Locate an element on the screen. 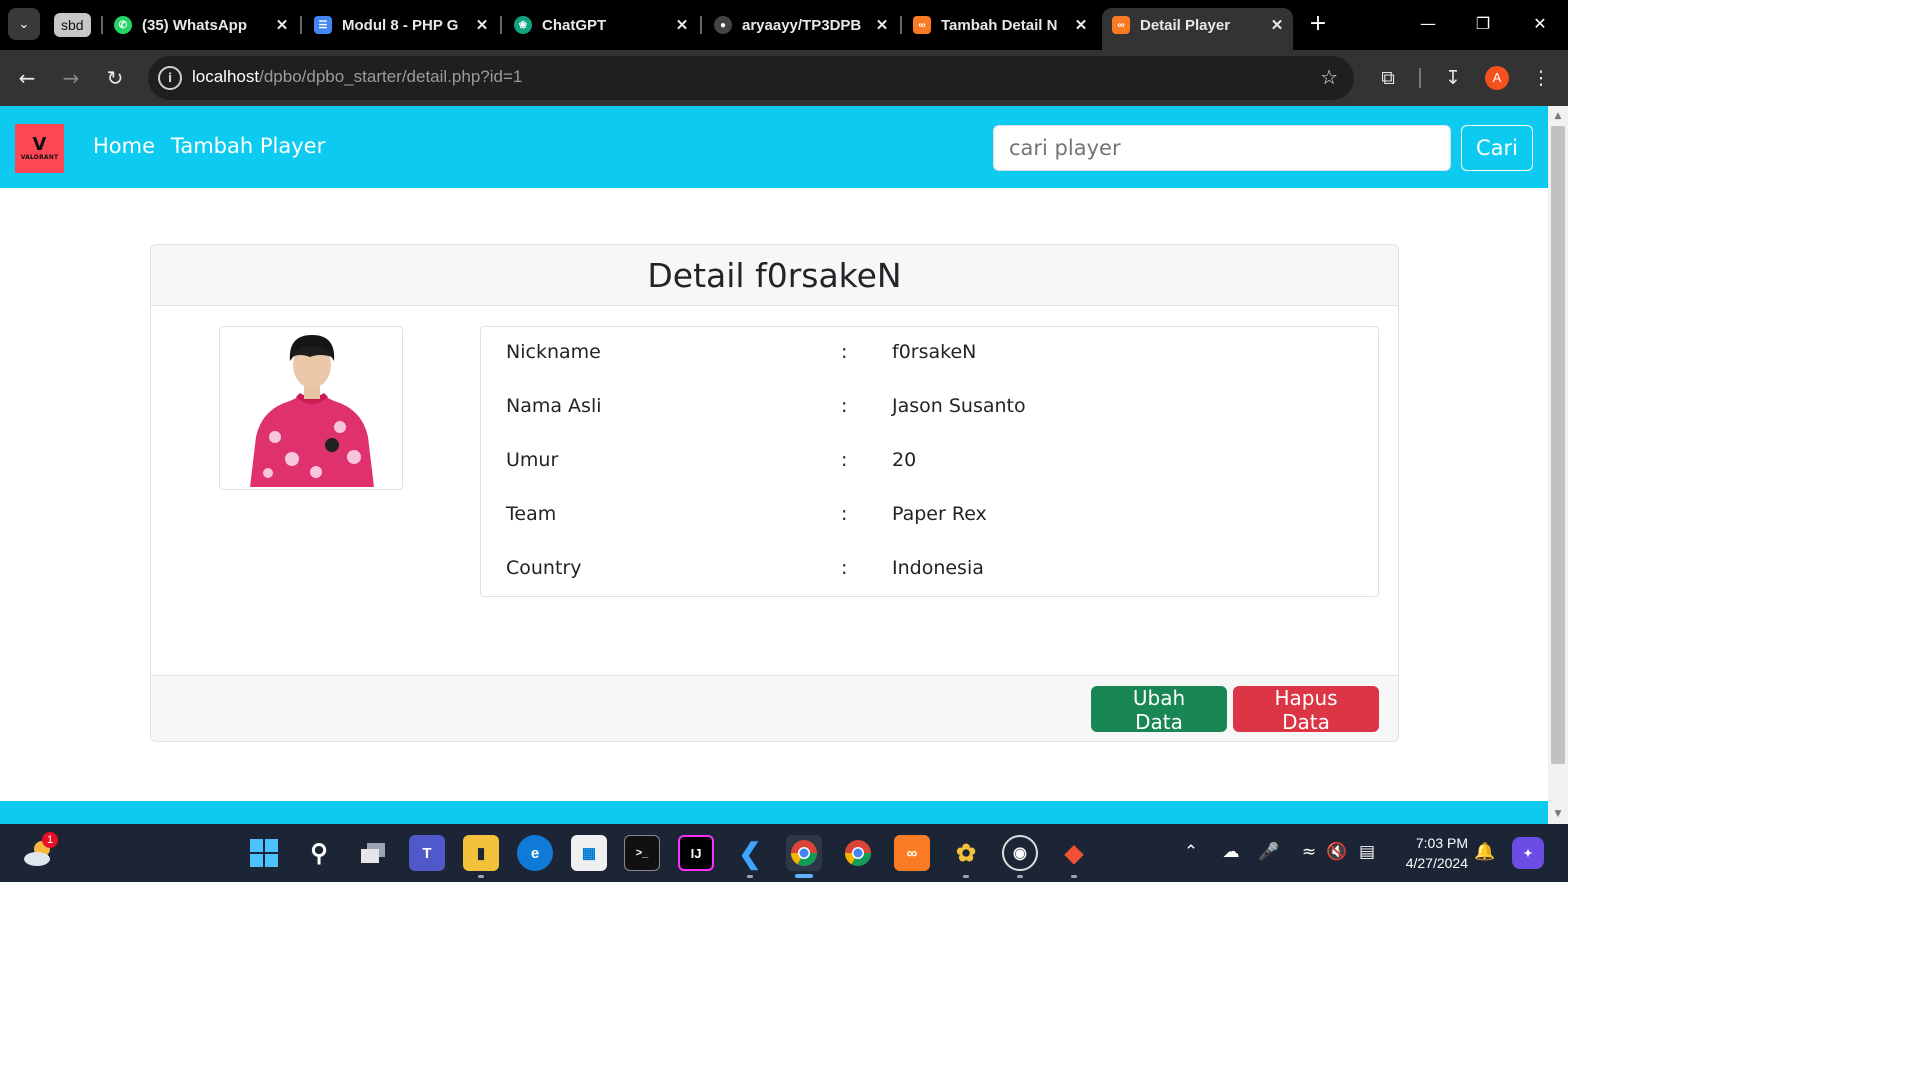  microphone-icon: 🎤 is located at coordinates (1269, 852).